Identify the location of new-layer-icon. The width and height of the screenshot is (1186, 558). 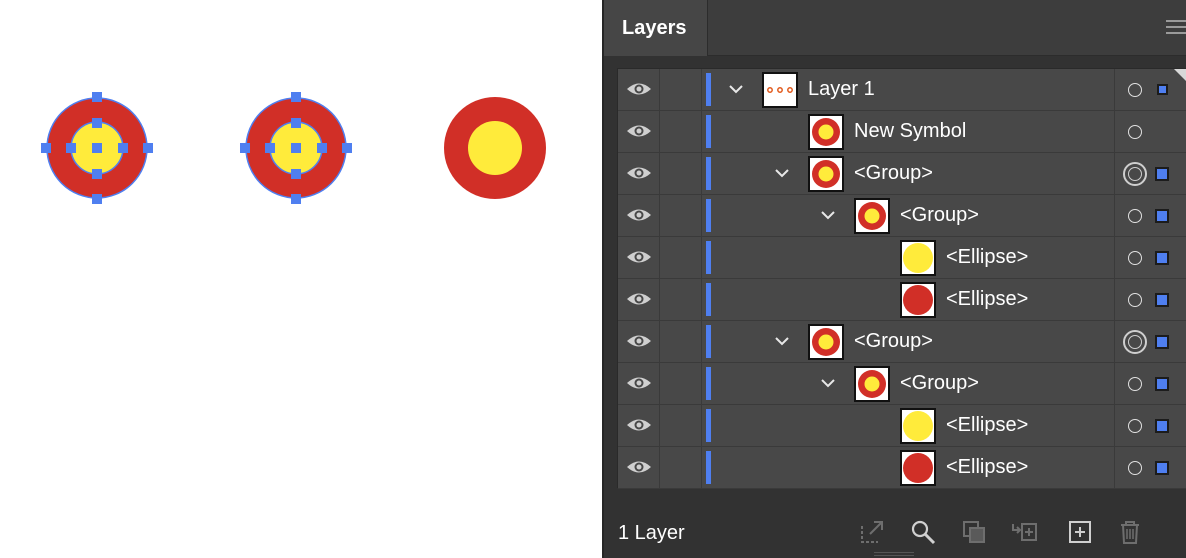
(1080, 532).